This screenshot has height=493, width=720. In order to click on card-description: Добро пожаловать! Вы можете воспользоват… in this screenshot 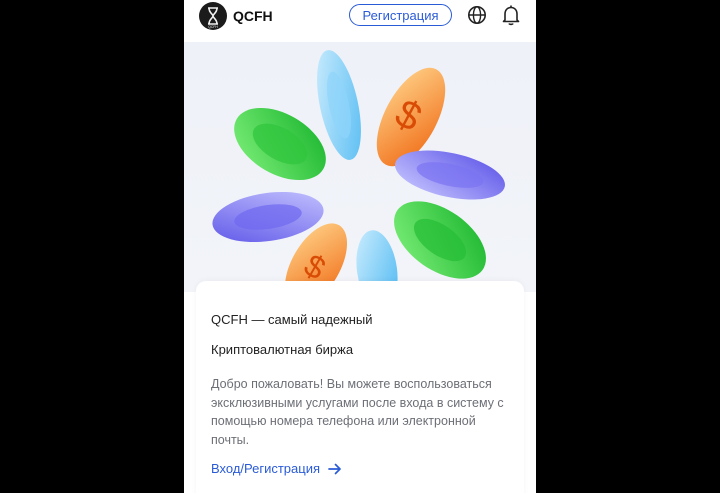, I will do `click(357, 412)`.